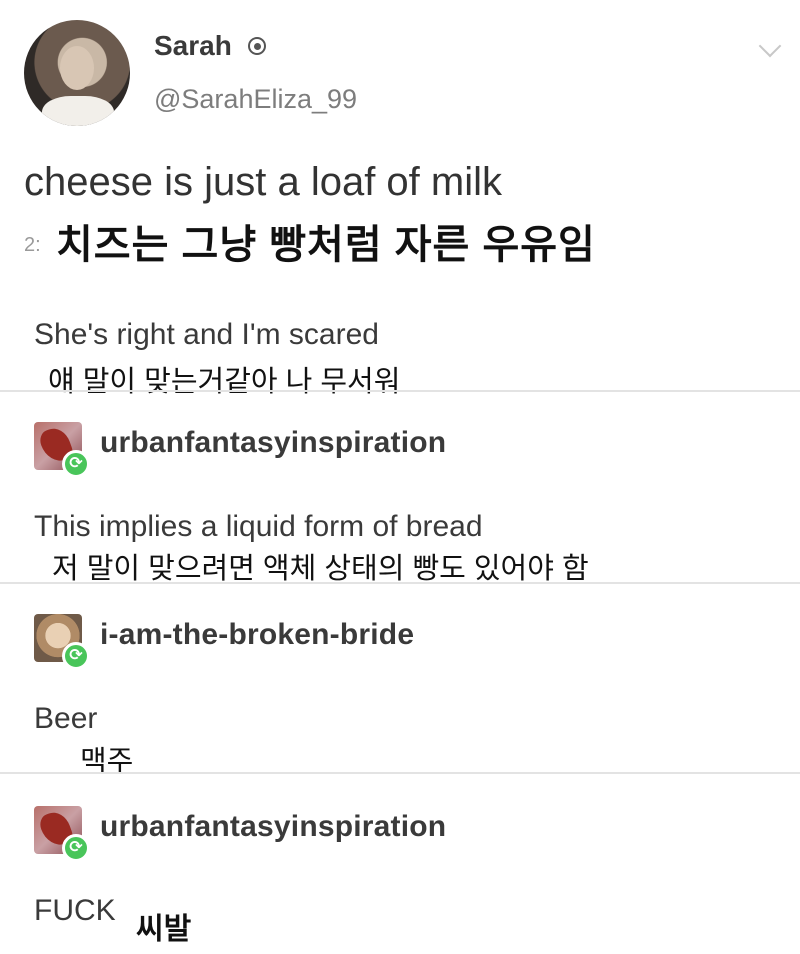 The image size is (800, 954). What do you see at coordinates (77, 68) in the screenshot?
I see `avatar-face` at bounding box center [77, 68].